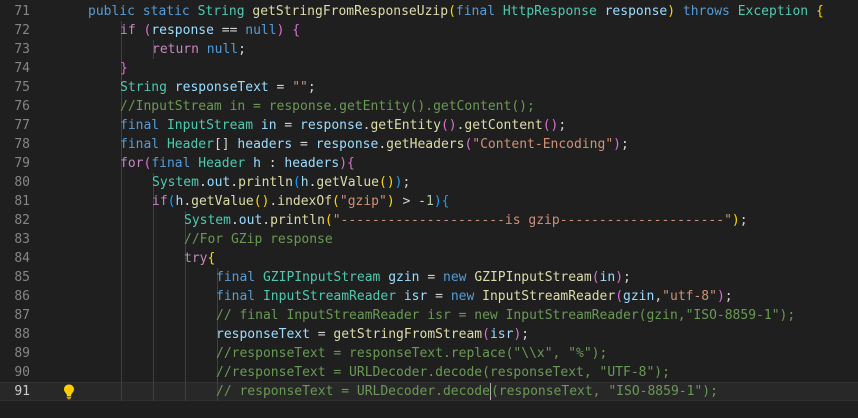  I want to click on line-number: 90, so click(22, 372).